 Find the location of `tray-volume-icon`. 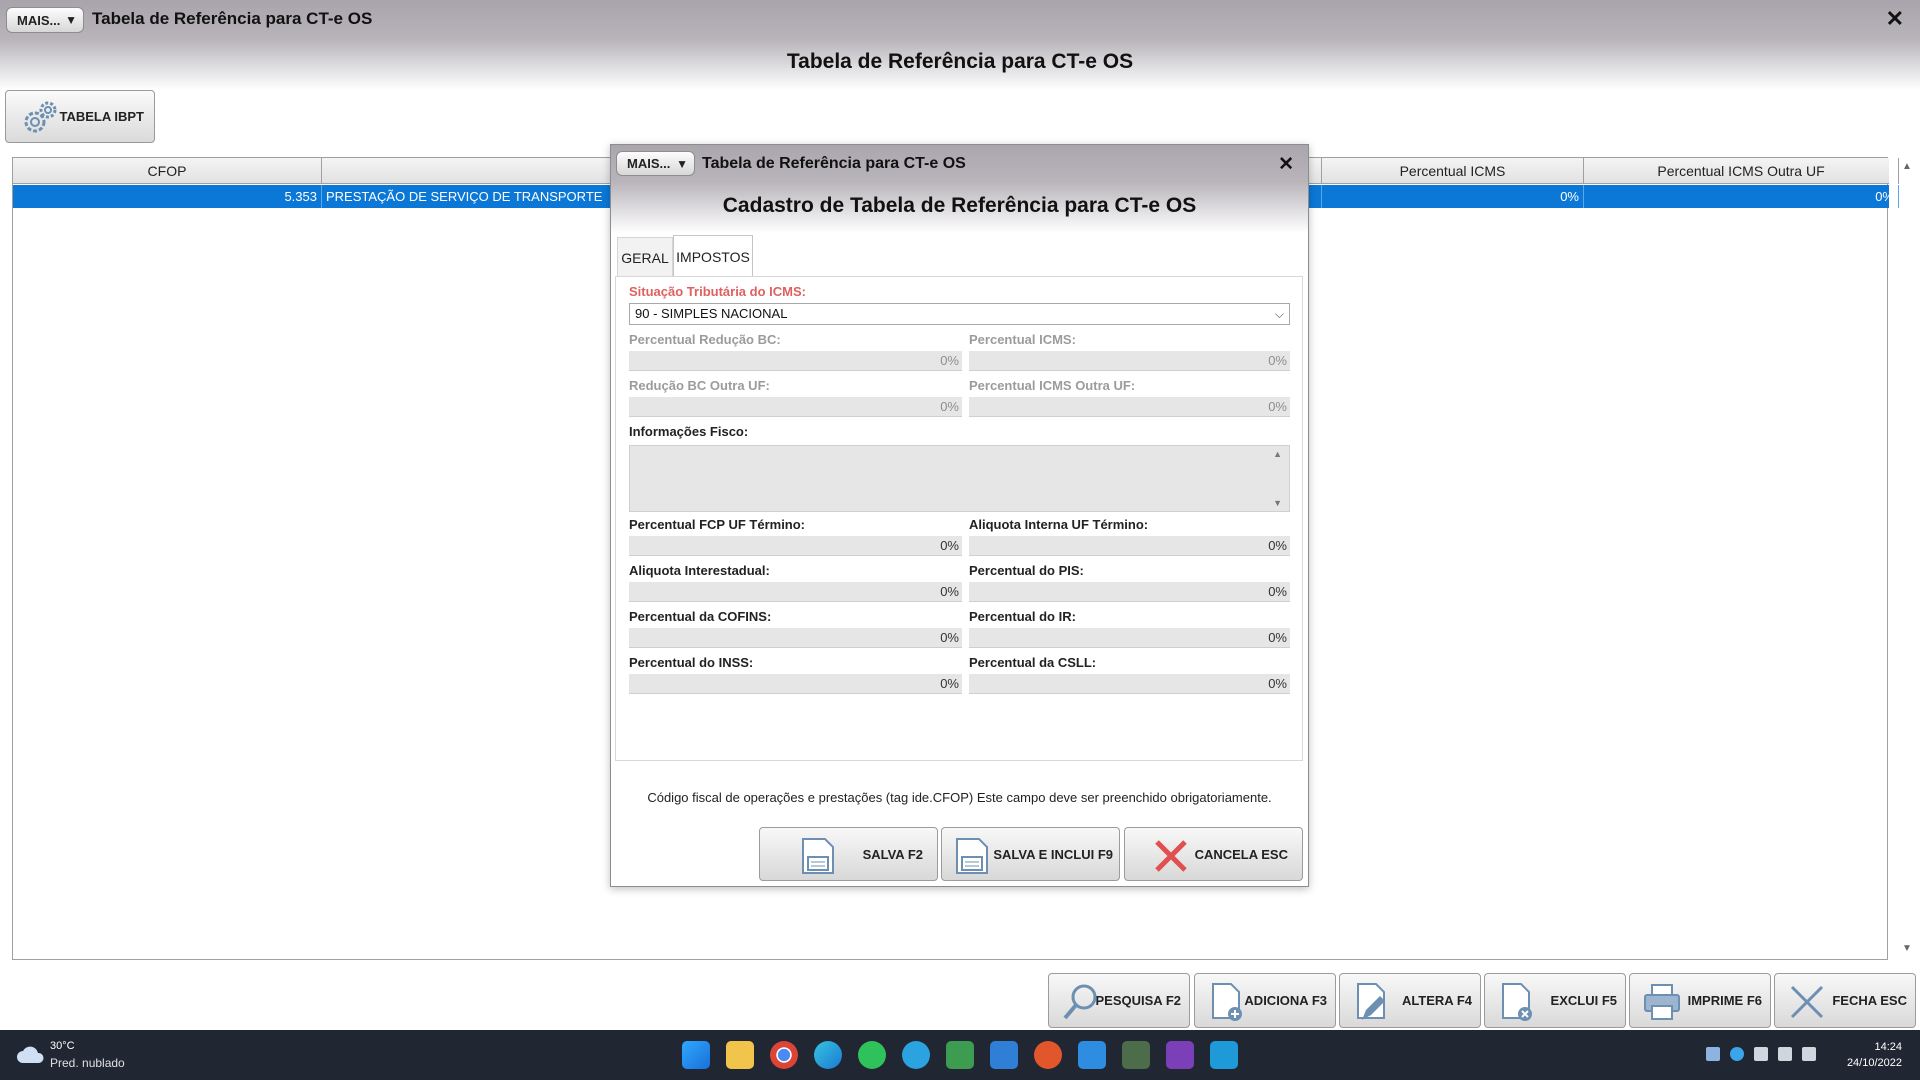

tray-volume-icon is located at coordinates (1809, 1054).